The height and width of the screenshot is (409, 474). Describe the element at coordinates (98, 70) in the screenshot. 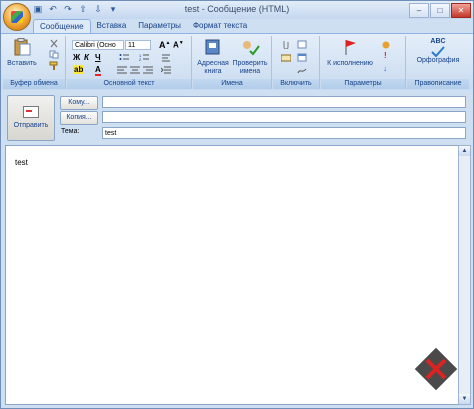

I see `font-color-icon: A` at that location.